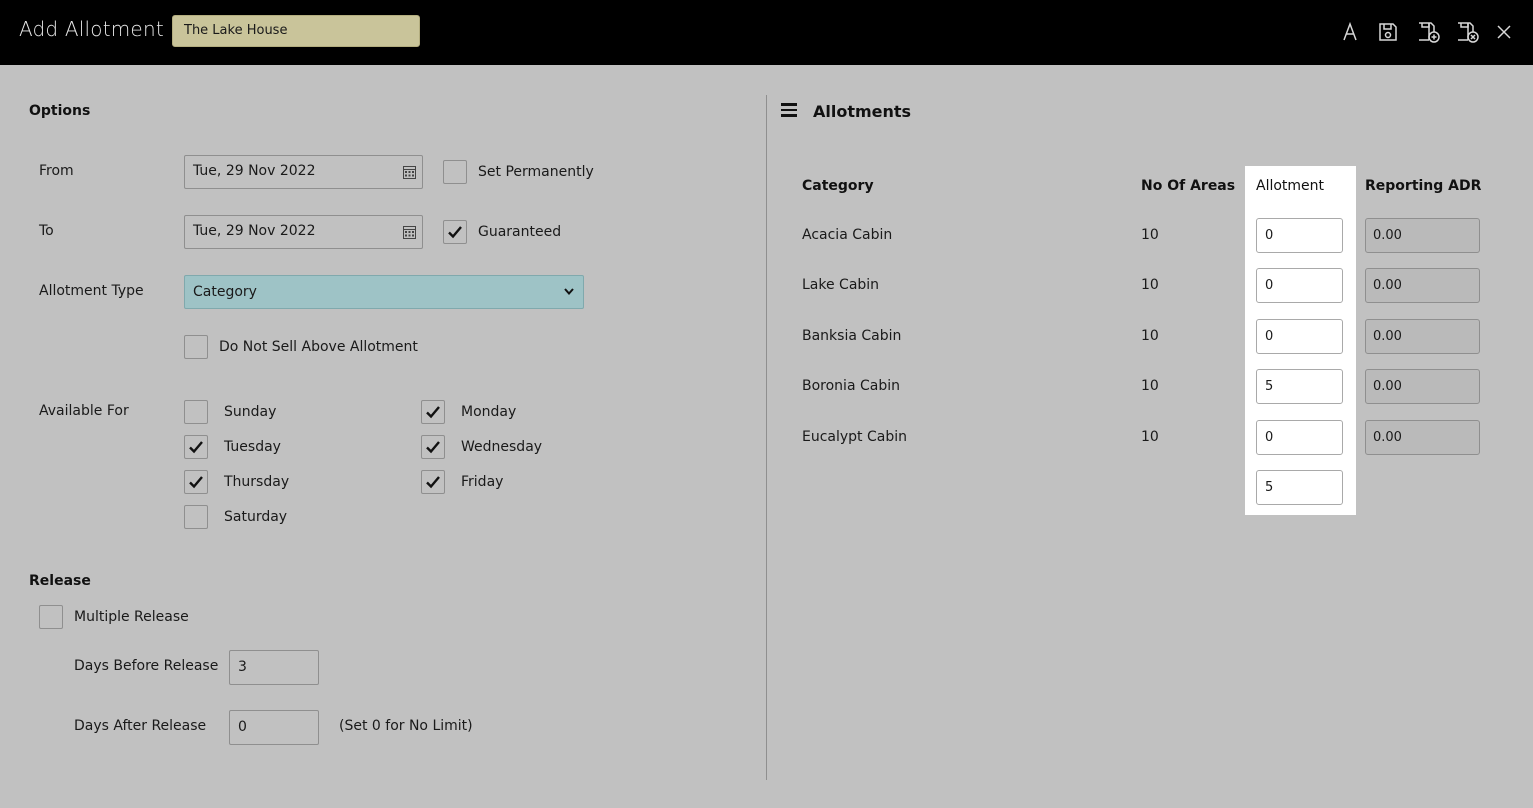 The image size is (1533, 808). Describe the element at coordinates (536, 172) in the screenshot. I see `set-permanently-label: Set Permanently` at that location.